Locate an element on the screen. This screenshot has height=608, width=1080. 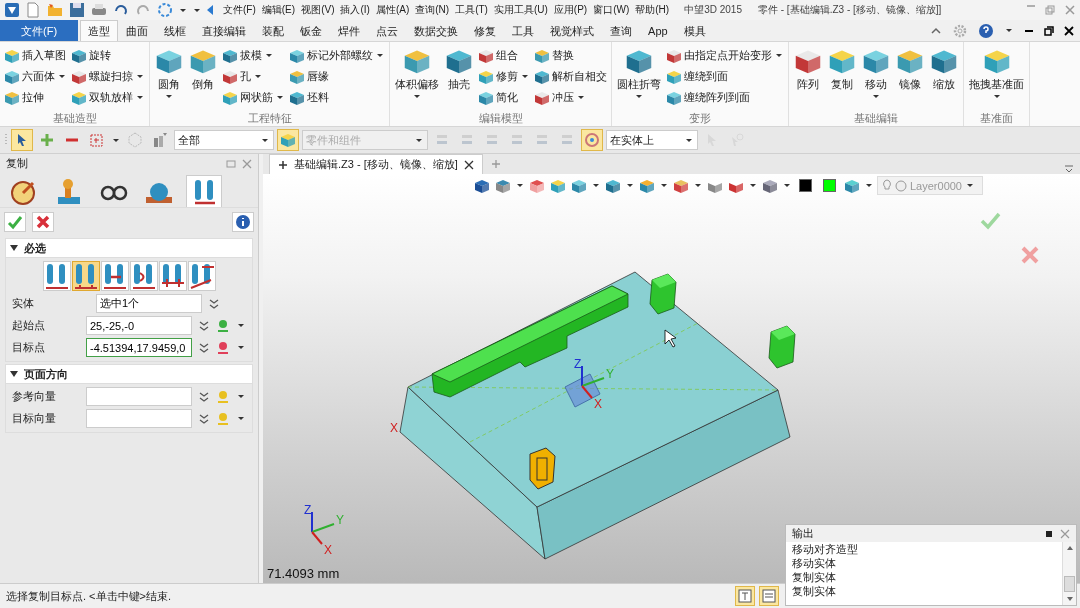
ribbon-button: 解析自相交 is located at coordinates (570, 76).